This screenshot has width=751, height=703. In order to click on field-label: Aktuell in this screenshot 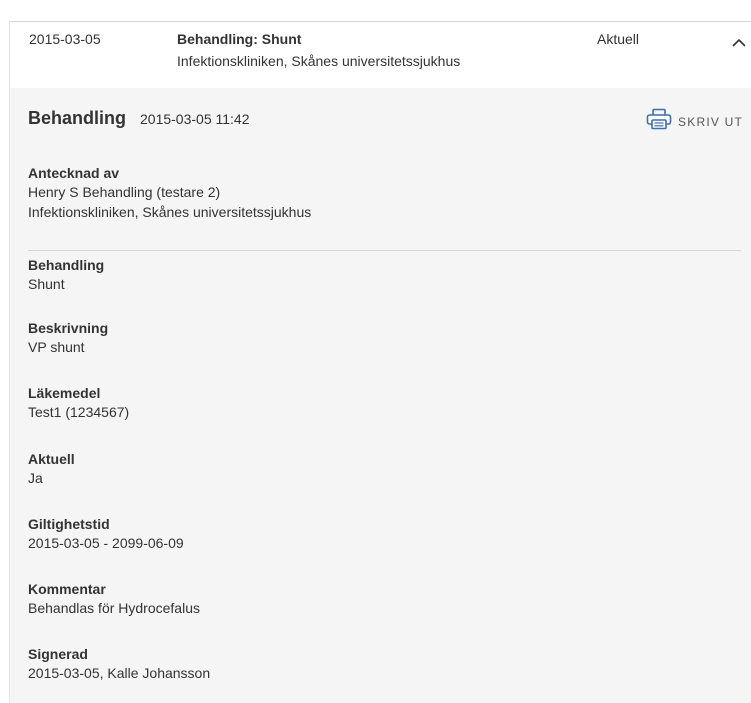, I will do `click(51, 459)`.